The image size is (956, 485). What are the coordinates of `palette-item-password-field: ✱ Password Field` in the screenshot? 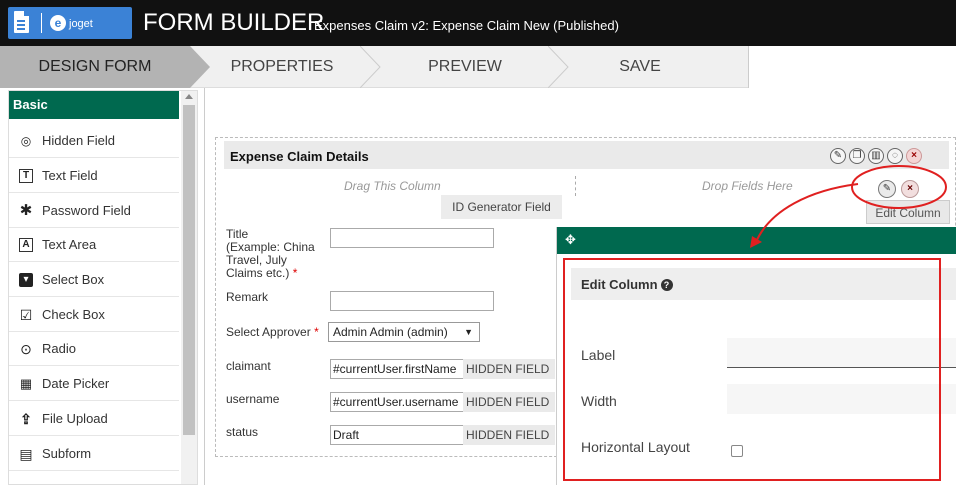 It's located at (94, 211).